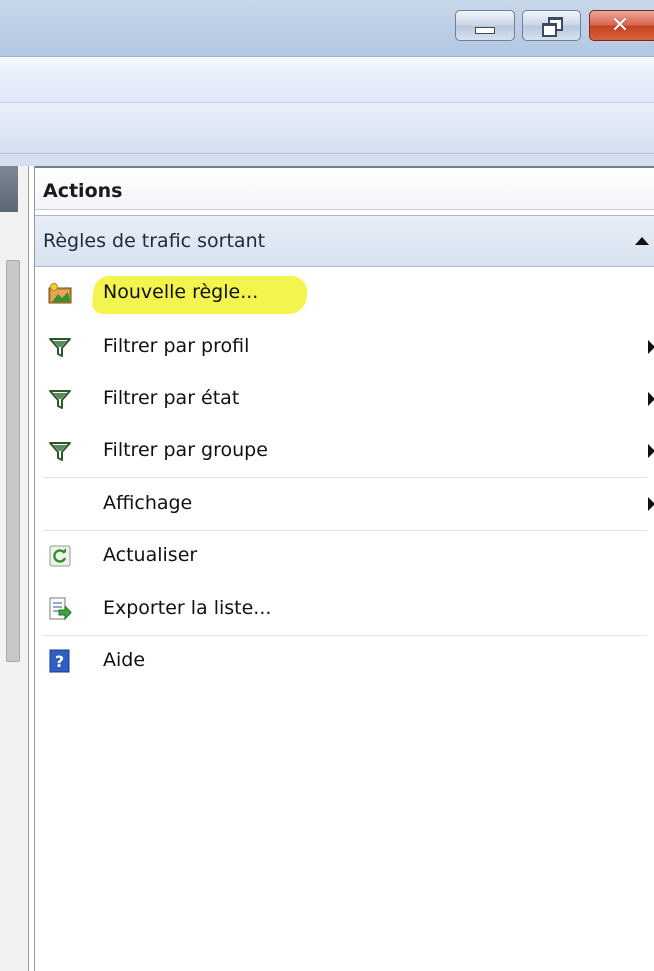 Image resolution: width=654 pixels, height=971 pixels. I want to click on collapse-up-icon, so click(642, 241).